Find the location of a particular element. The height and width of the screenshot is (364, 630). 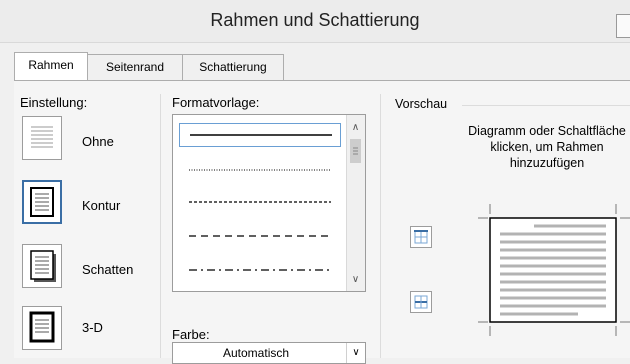

setting-none-icon is located at coordinates (42, 138).